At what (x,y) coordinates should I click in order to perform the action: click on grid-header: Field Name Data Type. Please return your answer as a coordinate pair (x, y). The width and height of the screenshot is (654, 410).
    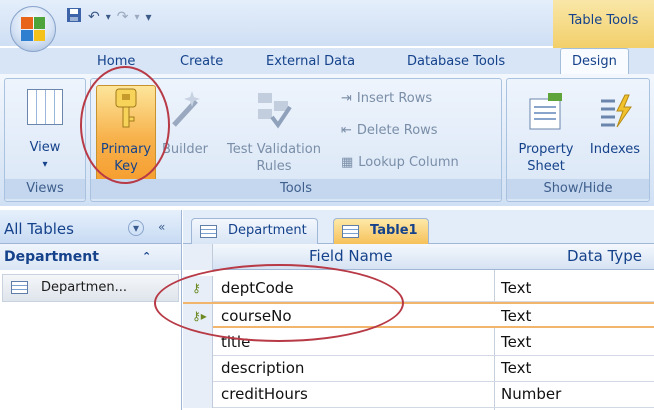
    Looking at the image, I should click on (418, 257).